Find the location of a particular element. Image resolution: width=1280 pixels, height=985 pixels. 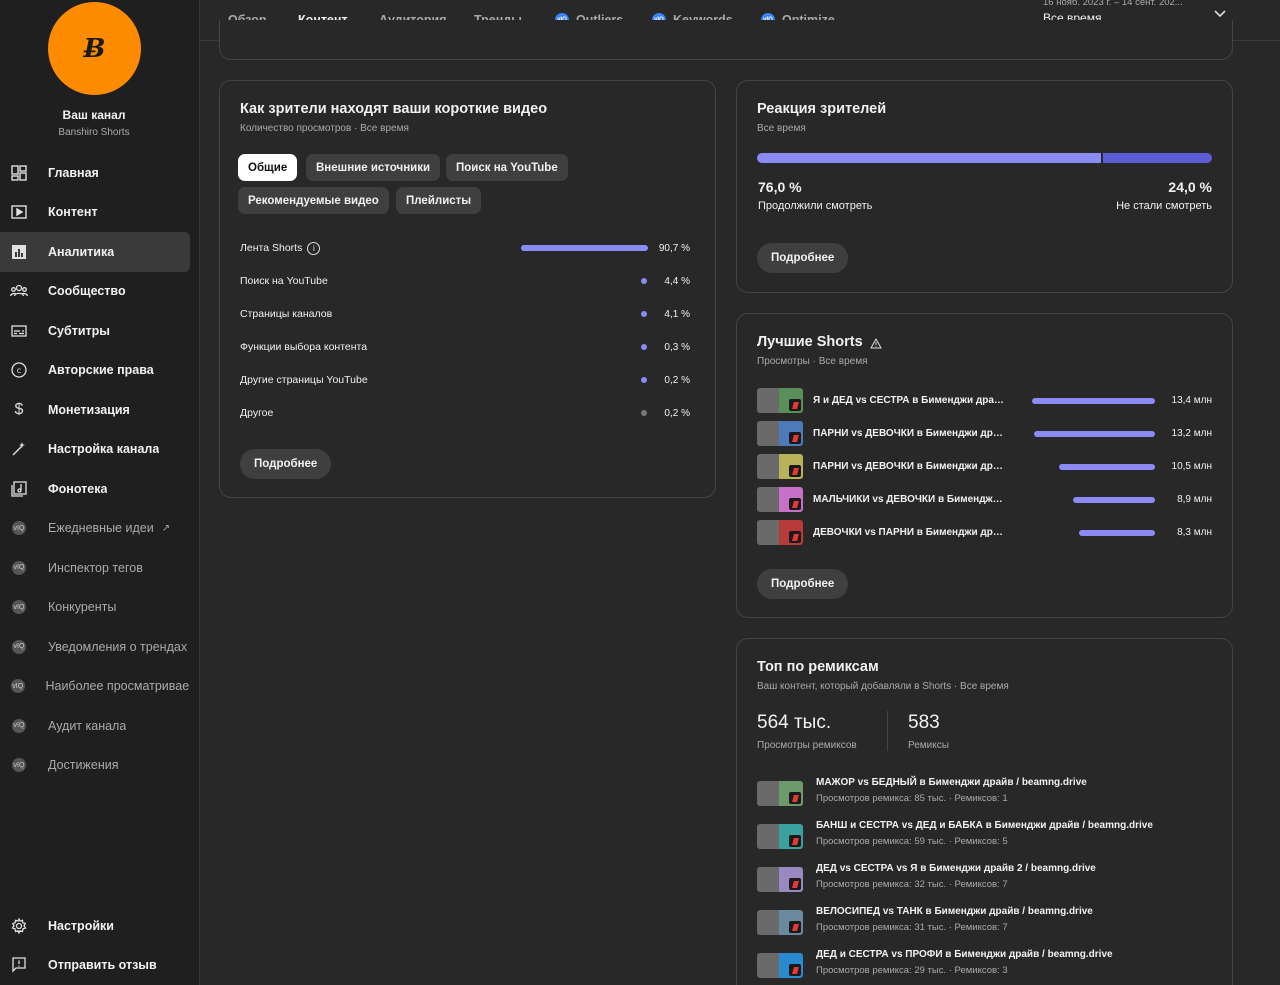

info-icon: i is located at coordinates (314, 248).